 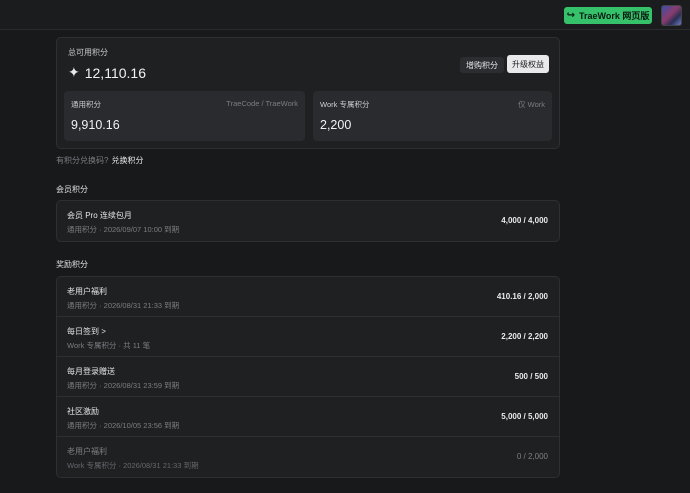 I want to click on redeem-line: 有积分兑换码? 兑换积分, so click(x=99, y=160).